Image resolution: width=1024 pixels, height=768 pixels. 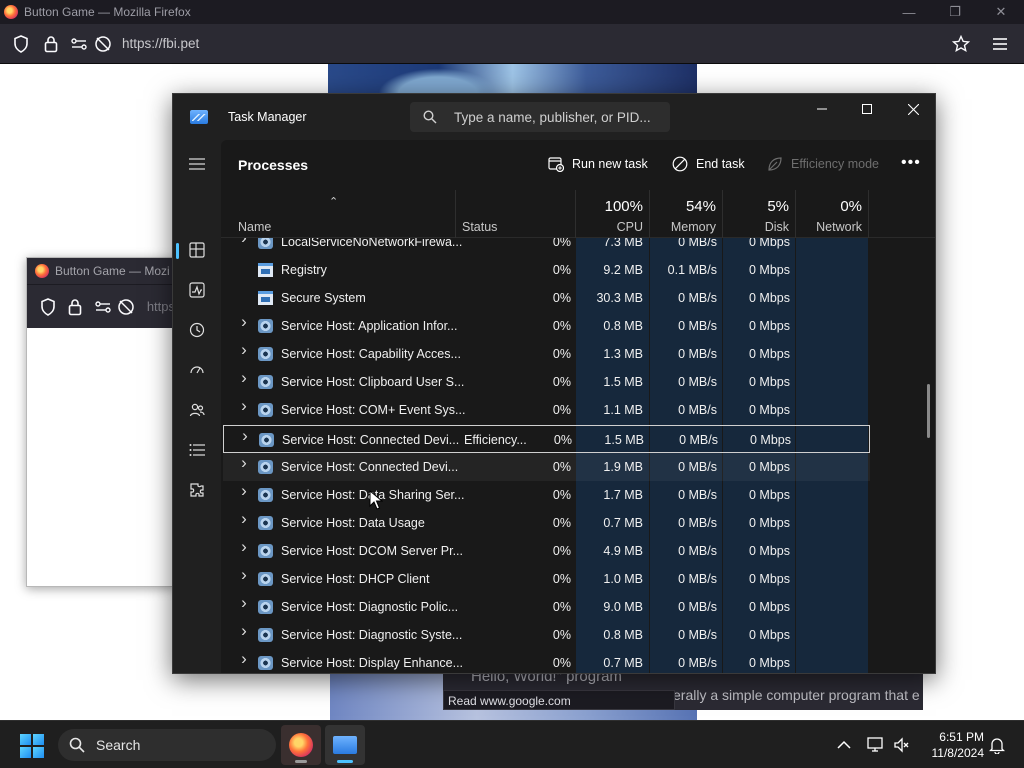 I want to click on app-history-icon, so click(x=197, y=330).